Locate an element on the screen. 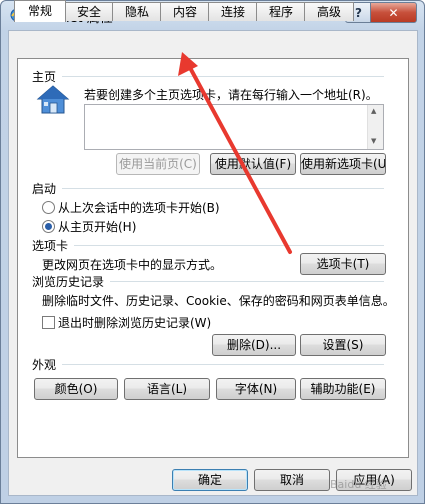  startup-home-page-radio is located at coordinates (48, 226).